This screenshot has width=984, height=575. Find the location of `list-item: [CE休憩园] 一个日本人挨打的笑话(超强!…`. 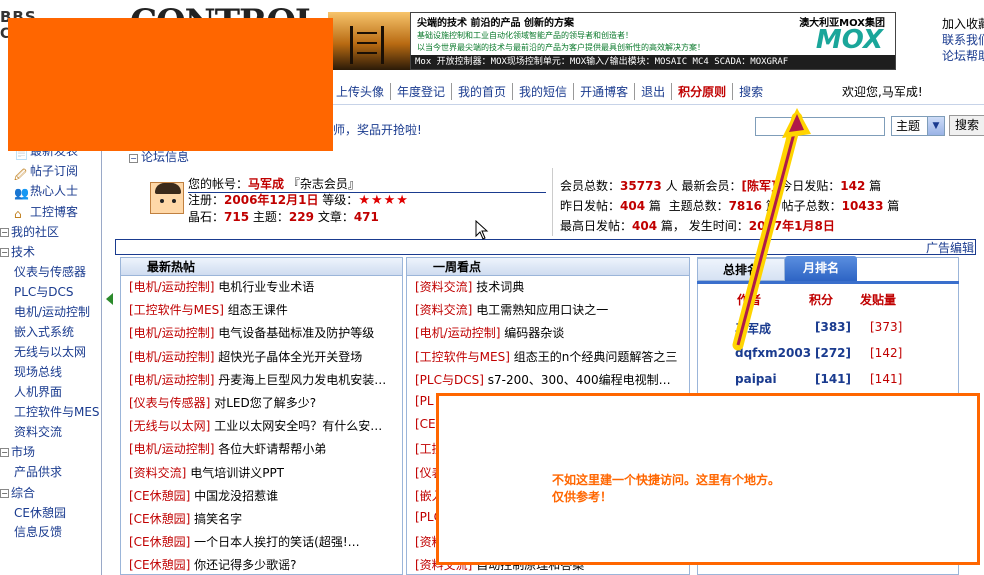

list-item: [CE休憩园] 一个日本人挨打的笑话(超强!… is located at coordinates (244, 541).